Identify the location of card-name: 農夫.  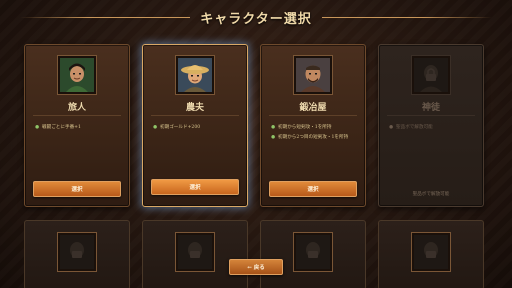
(194, 108).